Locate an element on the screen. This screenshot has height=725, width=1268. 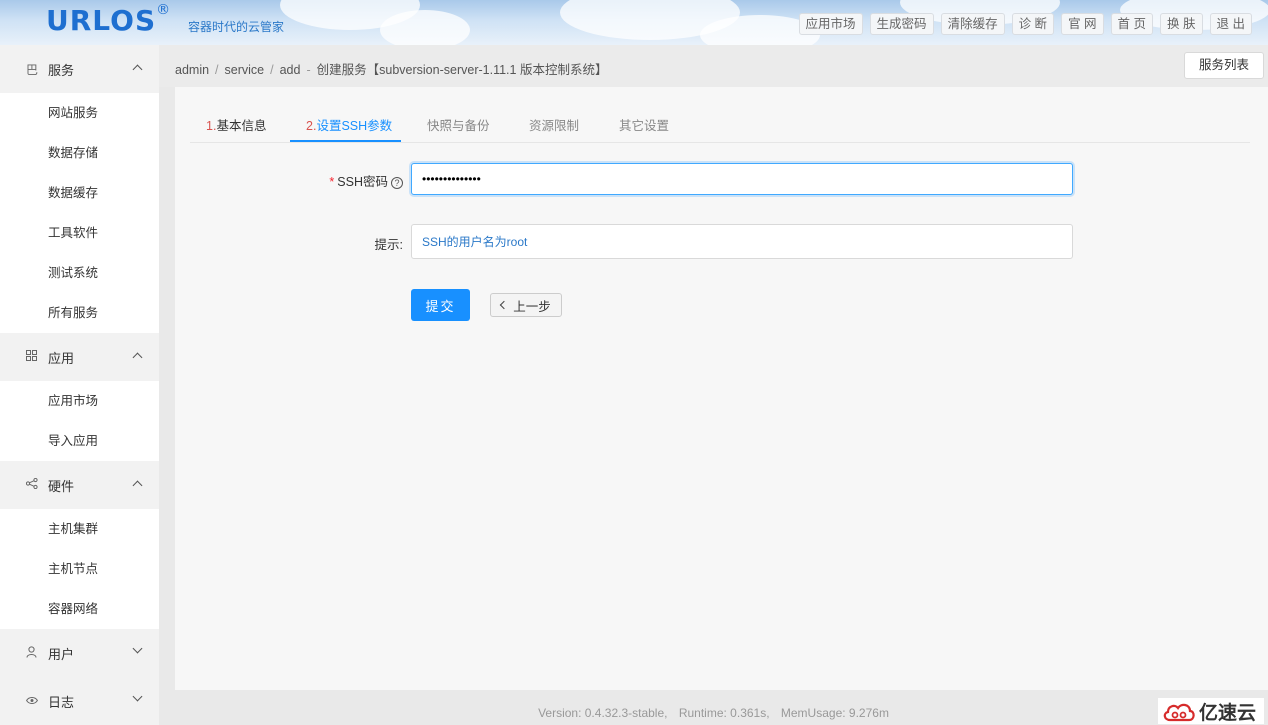
urlos-logo: URLOS® is located at coordinates (108, 19).